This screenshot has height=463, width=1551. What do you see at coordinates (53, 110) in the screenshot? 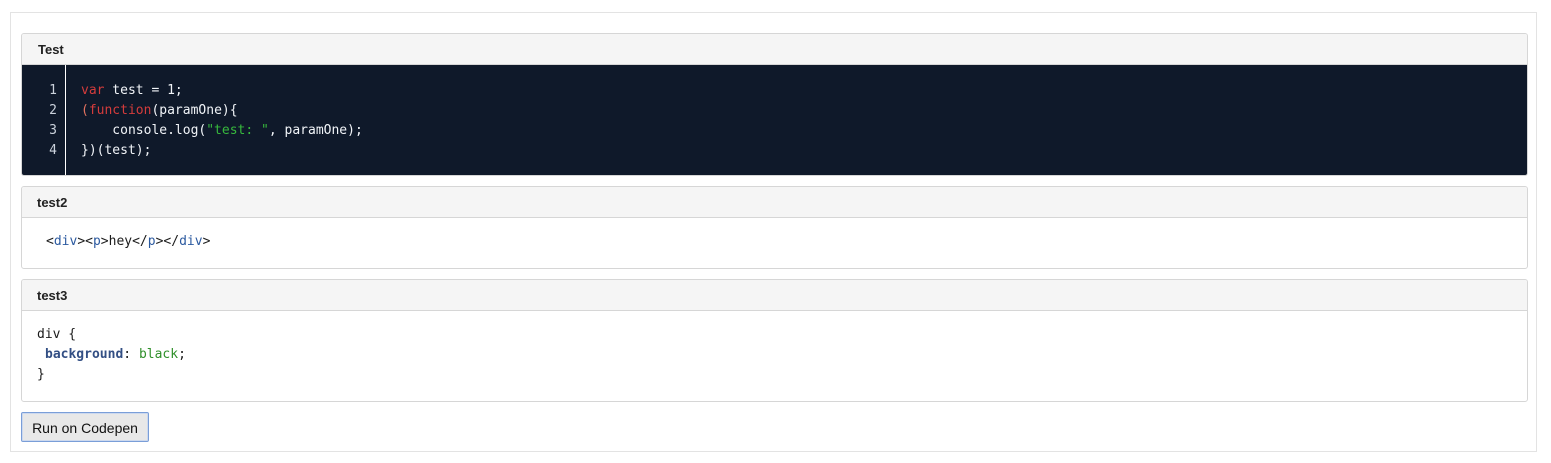
I see `line-number: 2` at bounding box center [53, 110].